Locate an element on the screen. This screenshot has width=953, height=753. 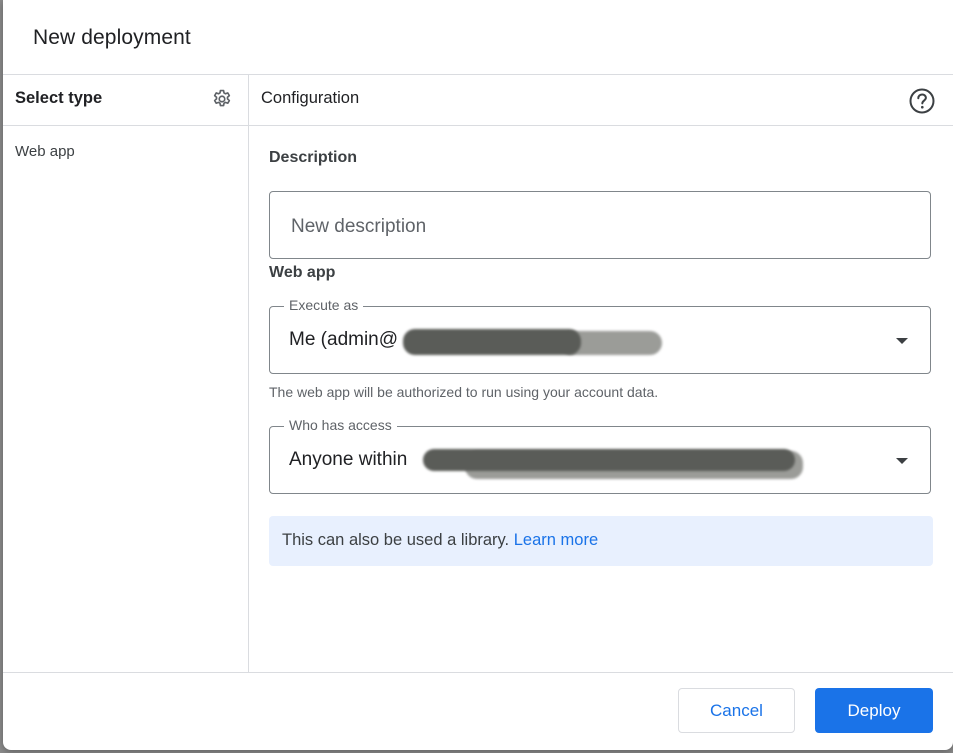
description-input is located at coordinates (591, 227).